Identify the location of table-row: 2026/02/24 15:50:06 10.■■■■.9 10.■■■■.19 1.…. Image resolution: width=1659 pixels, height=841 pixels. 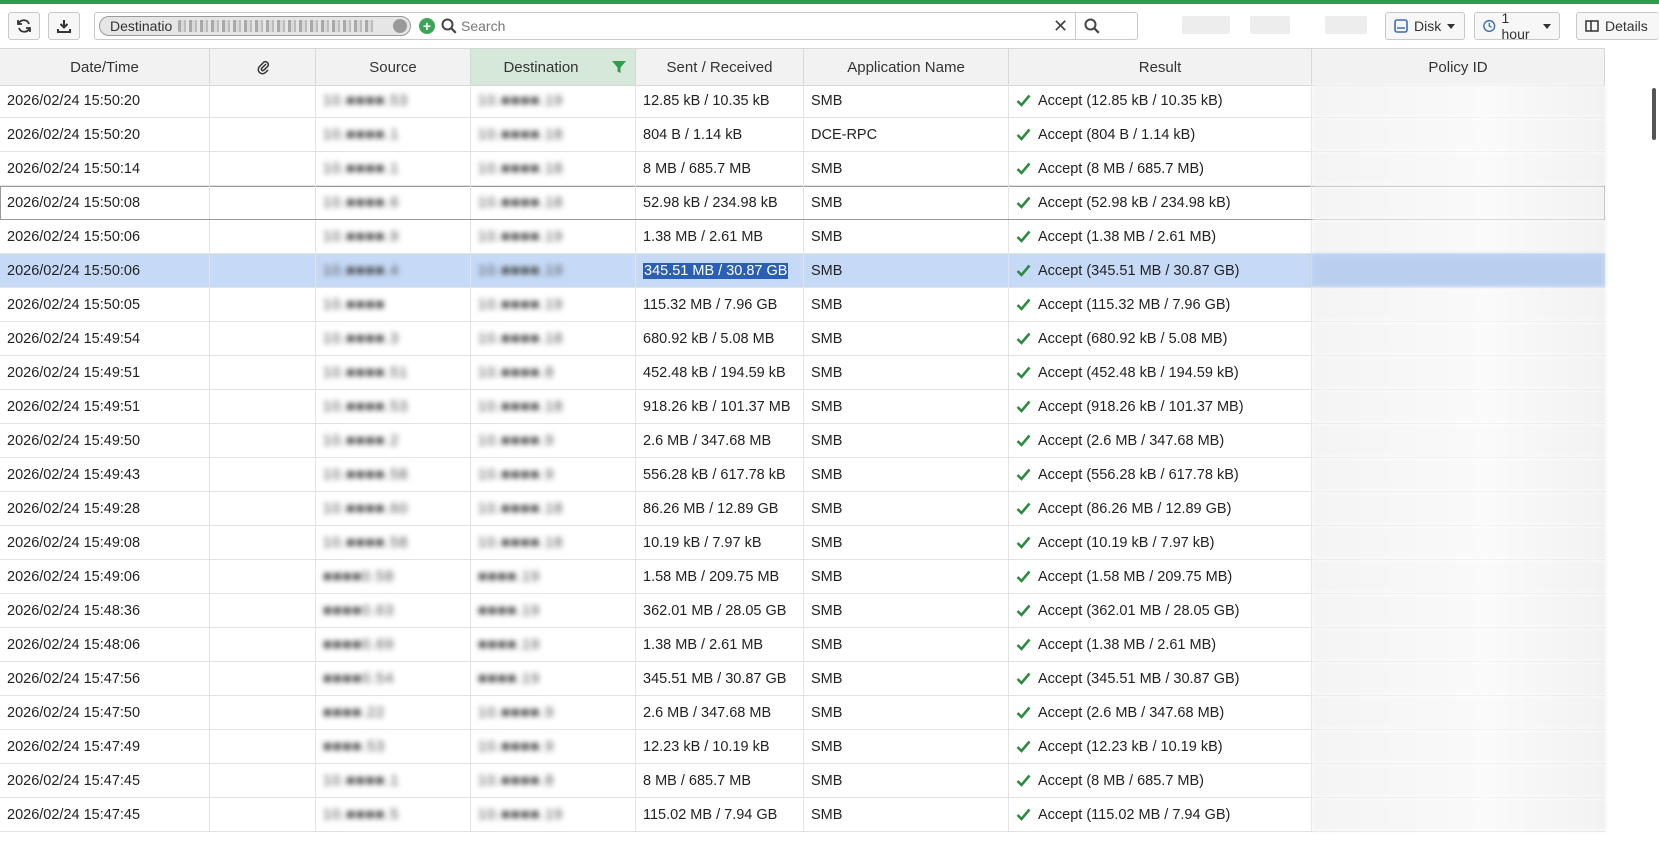
(802, 237).